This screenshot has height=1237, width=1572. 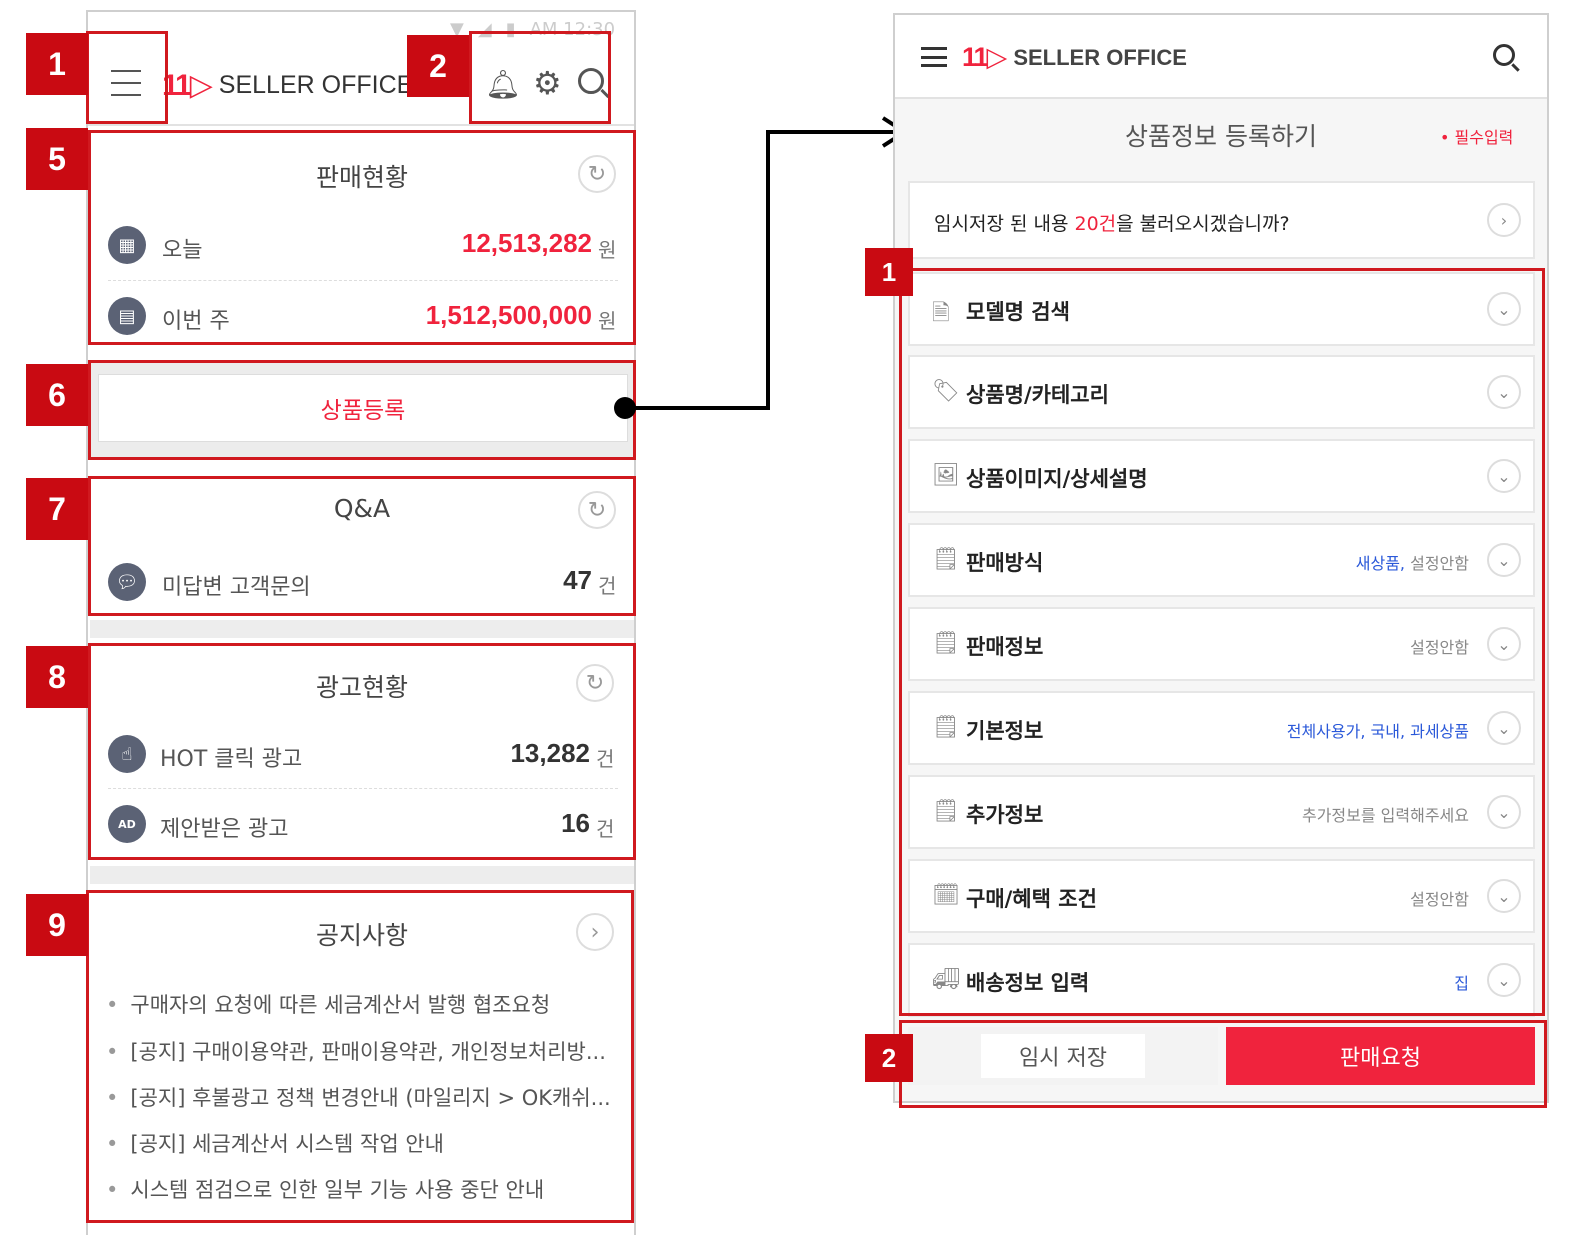 What do you see at coordinates (1504, 55) in the screenshot?
I see `search-icon` at bounding box center [1504, 55].